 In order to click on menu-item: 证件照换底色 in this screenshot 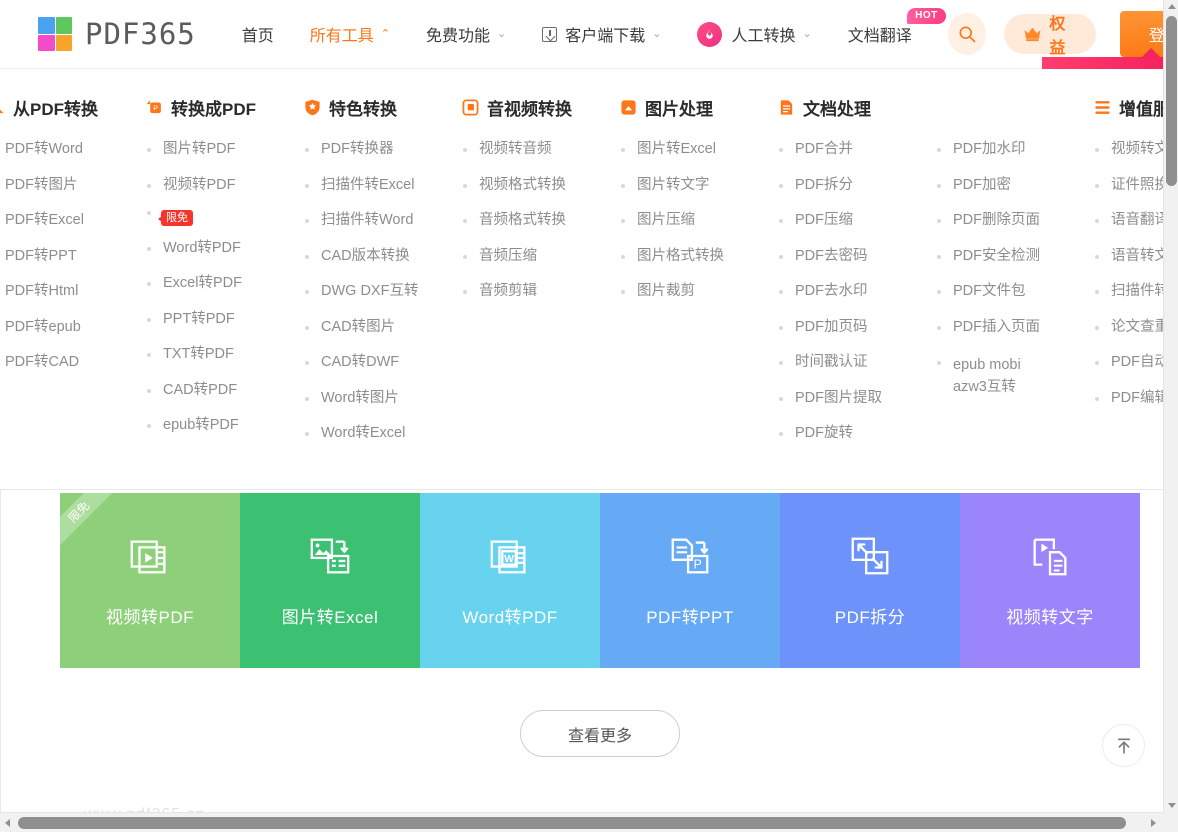, I will do `click(1128, 185)`.